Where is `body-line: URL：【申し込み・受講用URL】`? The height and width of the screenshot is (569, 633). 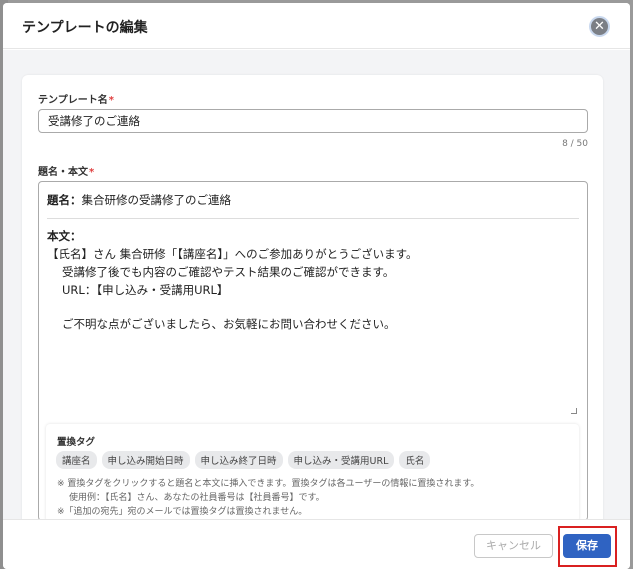
body-line: URL：【申し込み・受講用URL】 is located at coordinates (145, 290).